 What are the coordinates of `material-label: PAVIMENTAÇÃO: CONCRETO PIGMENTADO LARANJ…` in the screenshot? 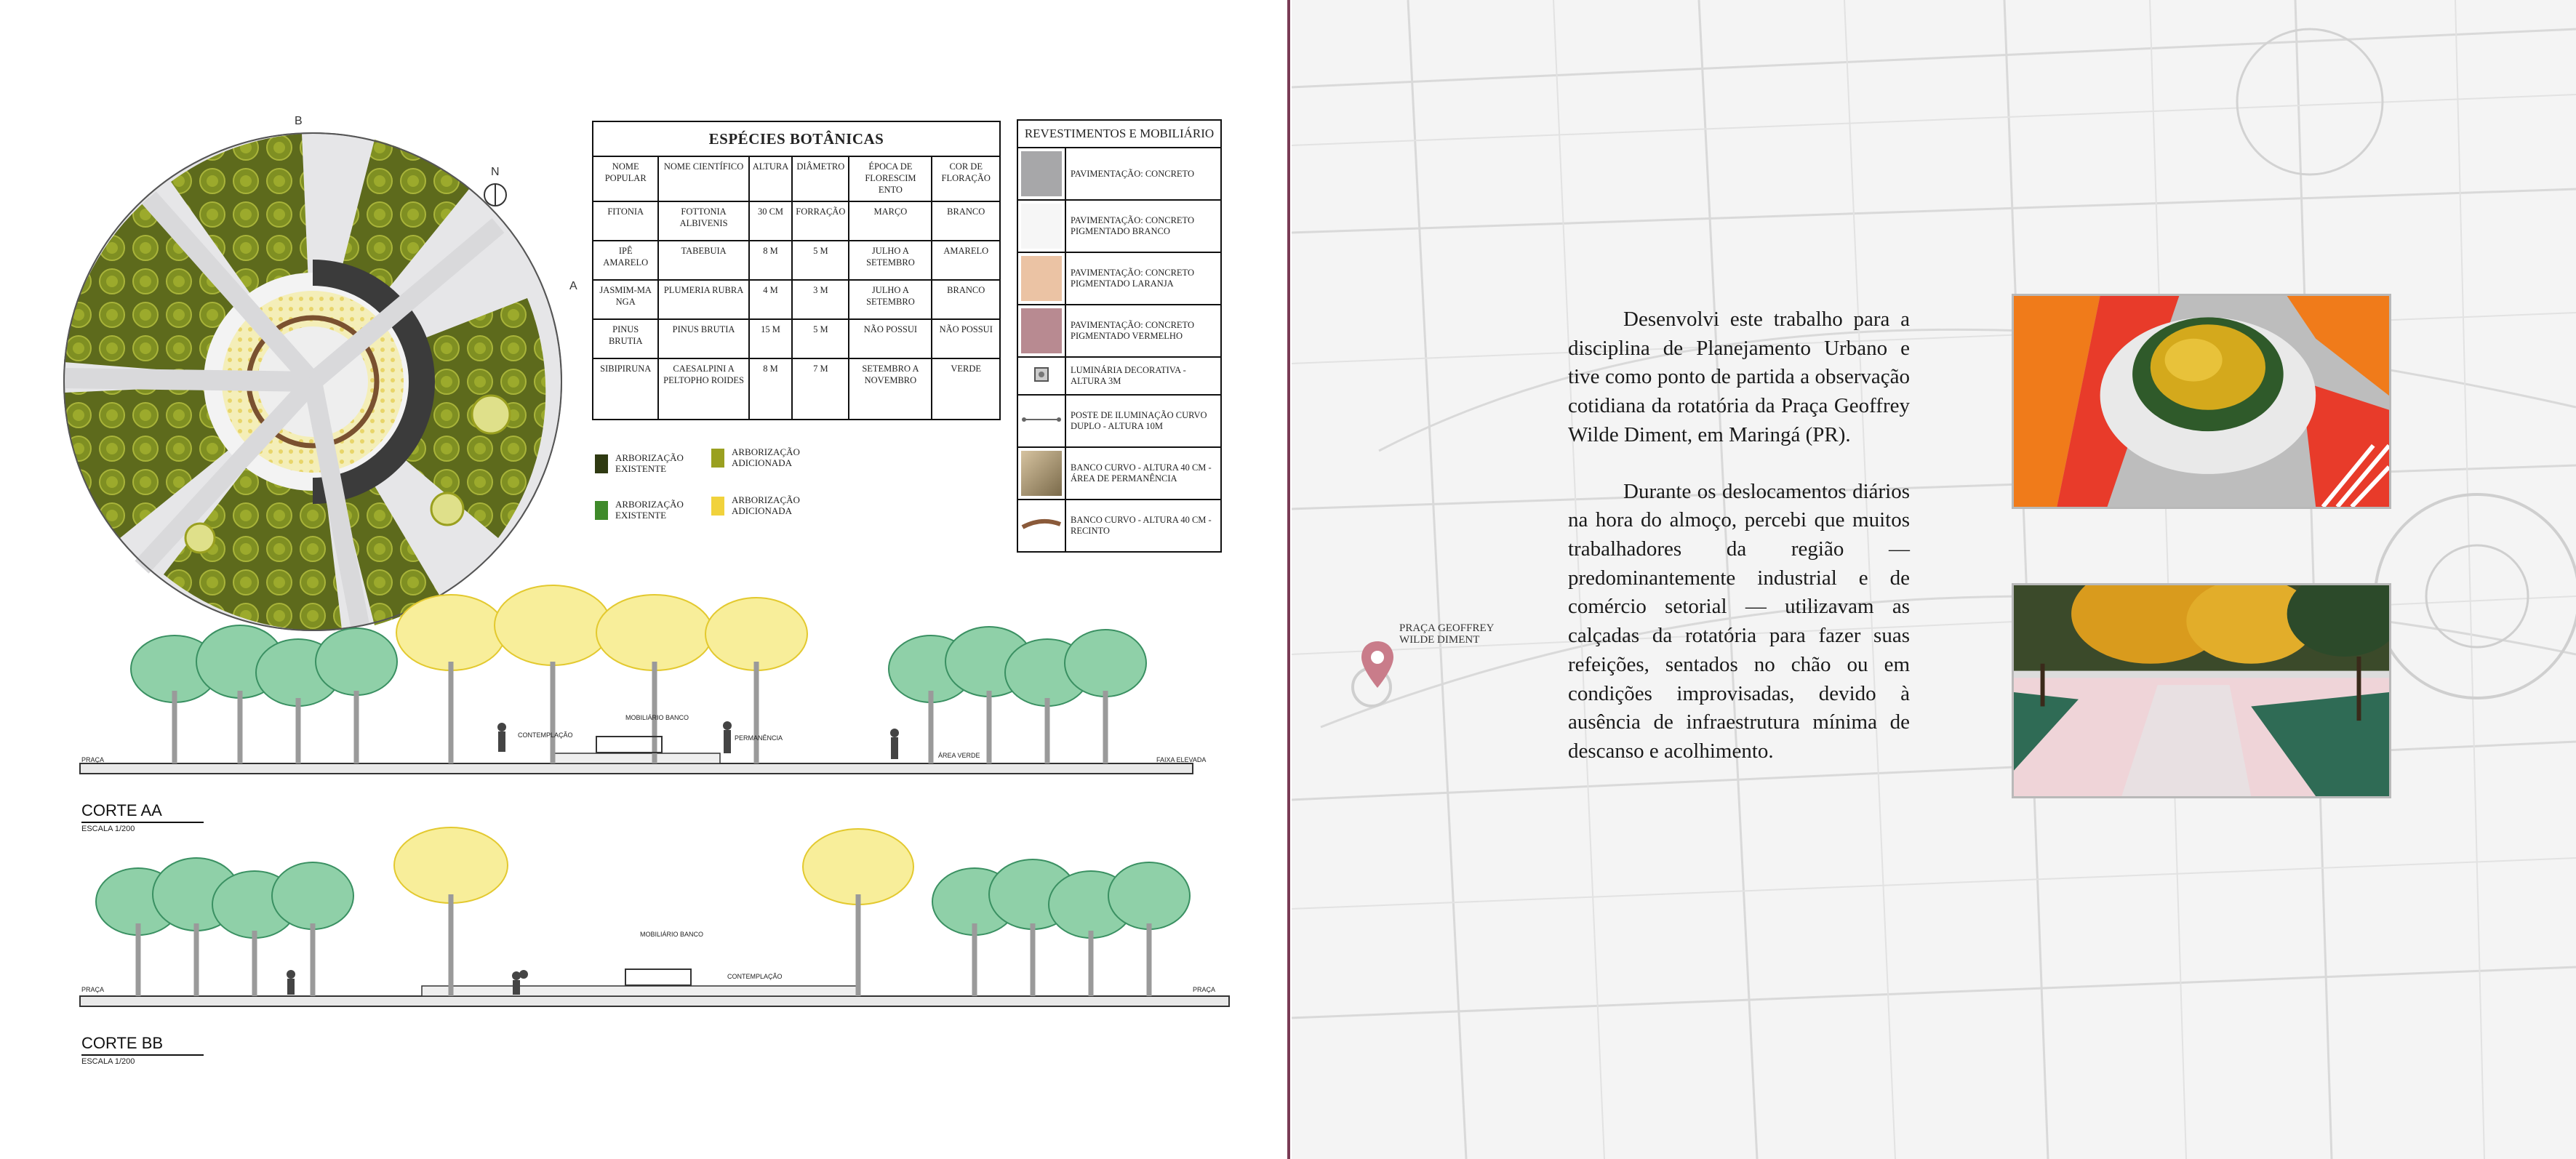 It's located at (1143, 279).